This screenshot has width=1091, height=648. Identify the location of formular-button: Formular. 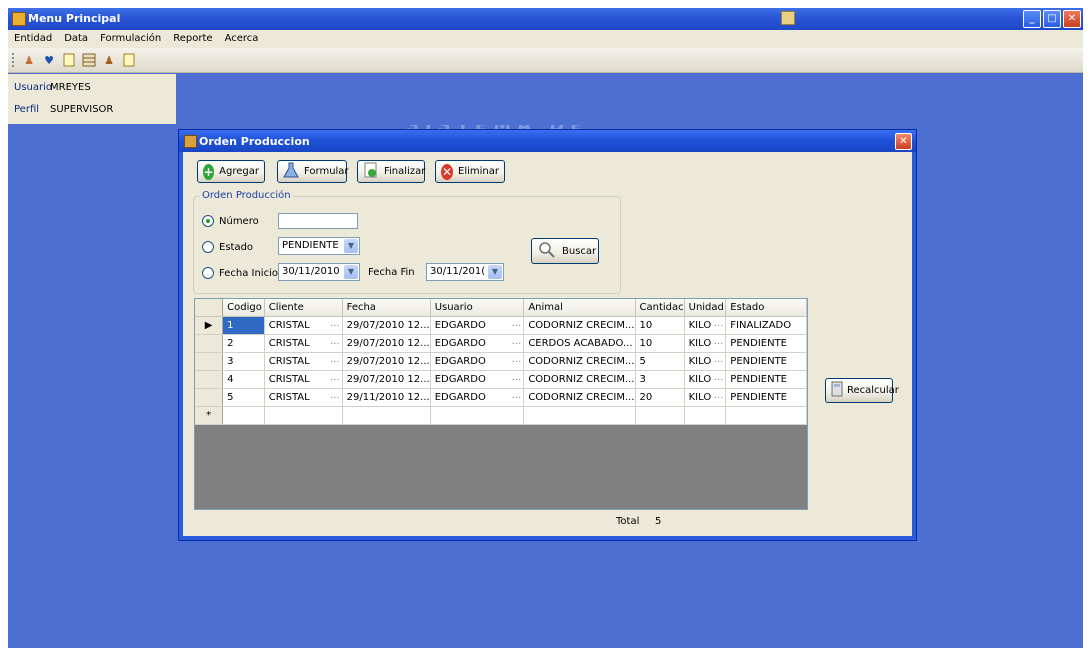
(313, 171).